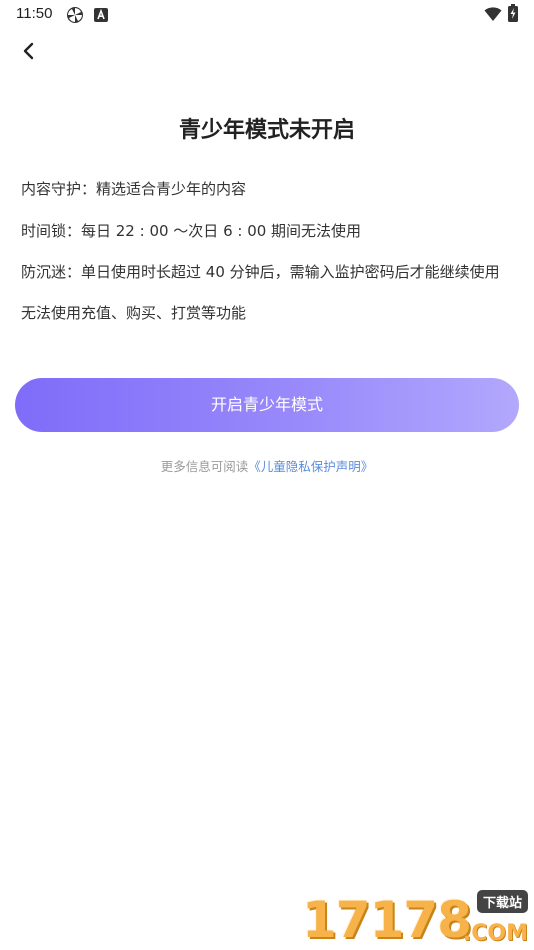 This screenshot has width=534, height=950. I want to click on chevron-left-icon, so click(28, 51).